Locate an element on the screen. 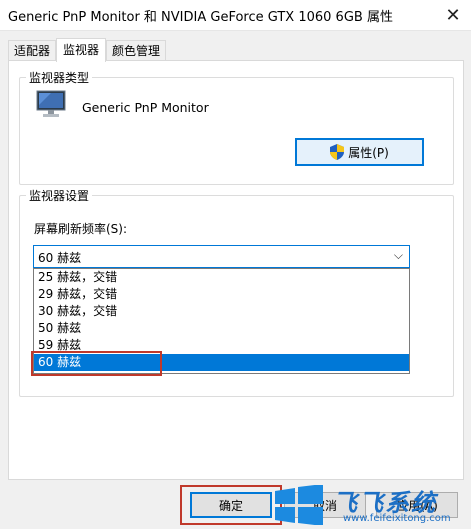 The height and width of the screenshot is (529, 471). properties-button: 属性(P) is located at coordinates (359, 152).